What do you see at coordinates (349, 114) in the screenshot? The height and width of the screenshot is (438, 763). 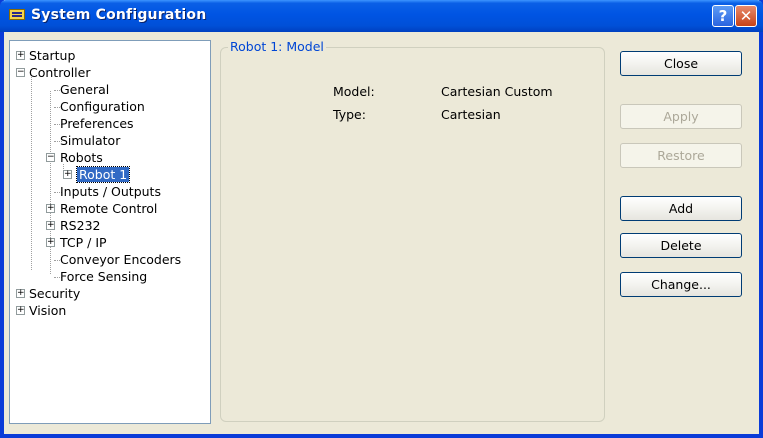 I see `type-label: Type:` at bounding box center [349, 114].